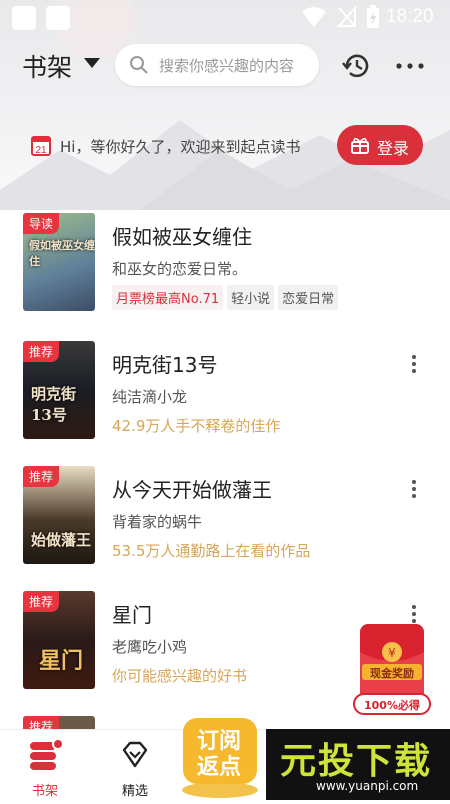  I want to click on book-title: 假如被巫女缠住, so click(182, 237).